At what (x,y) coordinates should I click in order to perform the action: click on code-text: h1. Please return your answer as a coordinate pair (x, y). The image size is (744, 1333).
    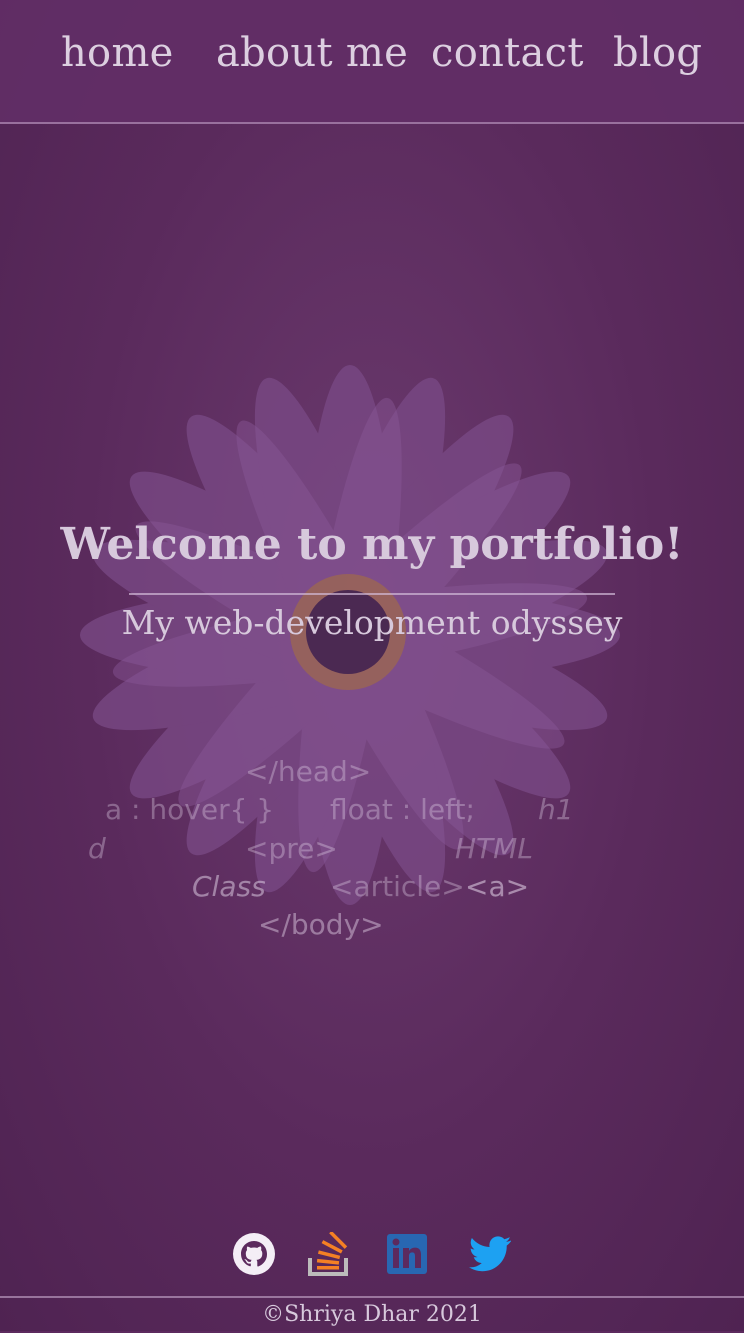
    Looking at the image, I should click on (556, 809).